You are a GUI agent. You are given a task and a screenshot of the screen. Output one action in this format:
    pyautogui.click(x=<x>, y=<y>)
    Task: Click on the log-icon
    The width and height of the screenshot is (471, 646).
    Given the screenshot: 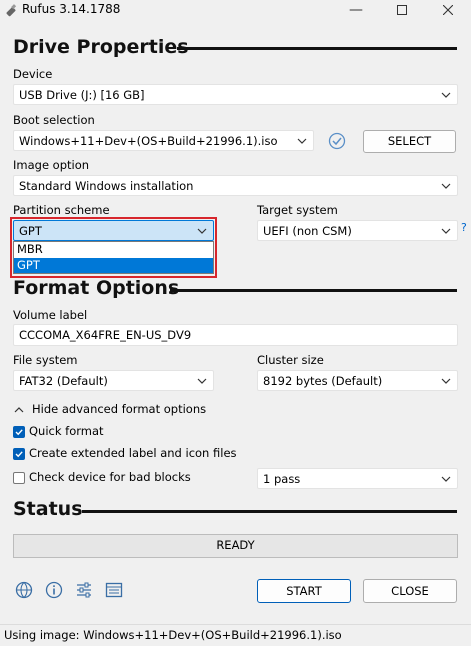 What is the action you would take?
    pyautogui.click(x=114, y=590)
    